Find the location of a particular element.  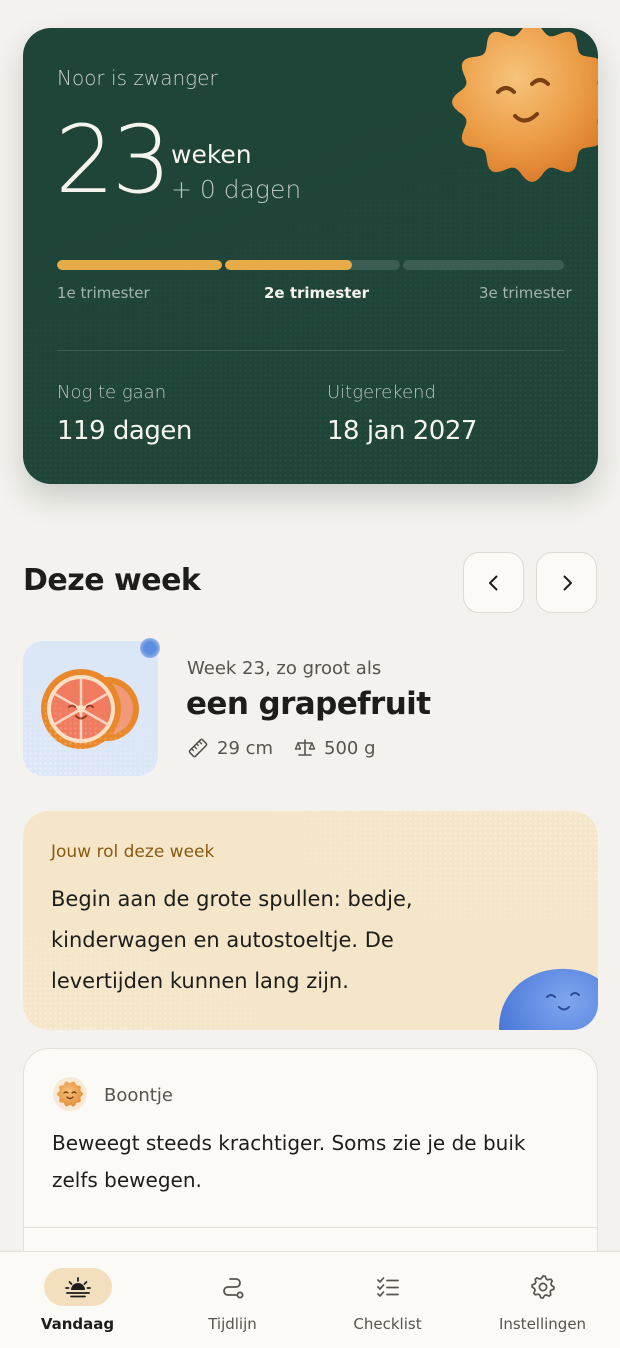

gear-icon is located at coordinates (542, 1287).